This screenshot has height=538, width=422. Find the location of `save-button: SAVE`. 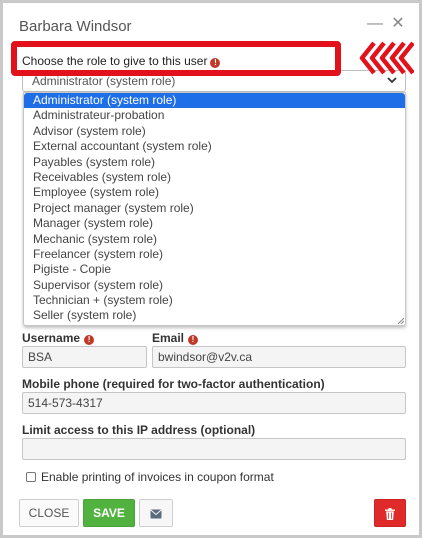

save-button: SAVE is located at coordinates (109, 513).